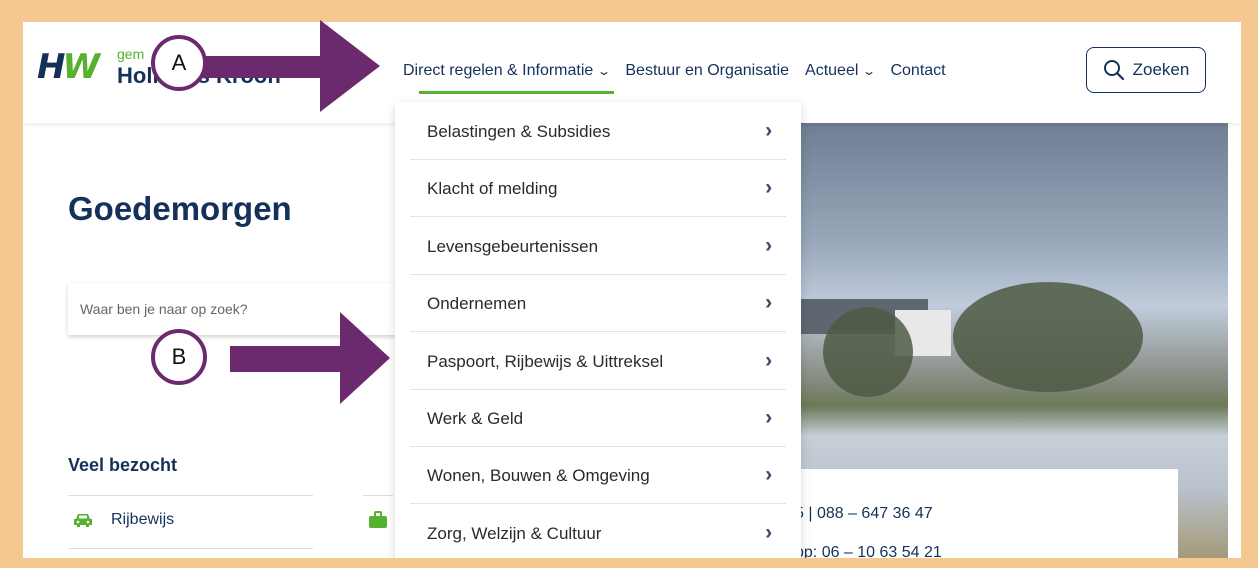 The image size is (1258, 568). What do you see at coordinates (180, 208) in the screenshot?
I see `page-greeting: Goedemorgen` at bounding box center [180, 208].